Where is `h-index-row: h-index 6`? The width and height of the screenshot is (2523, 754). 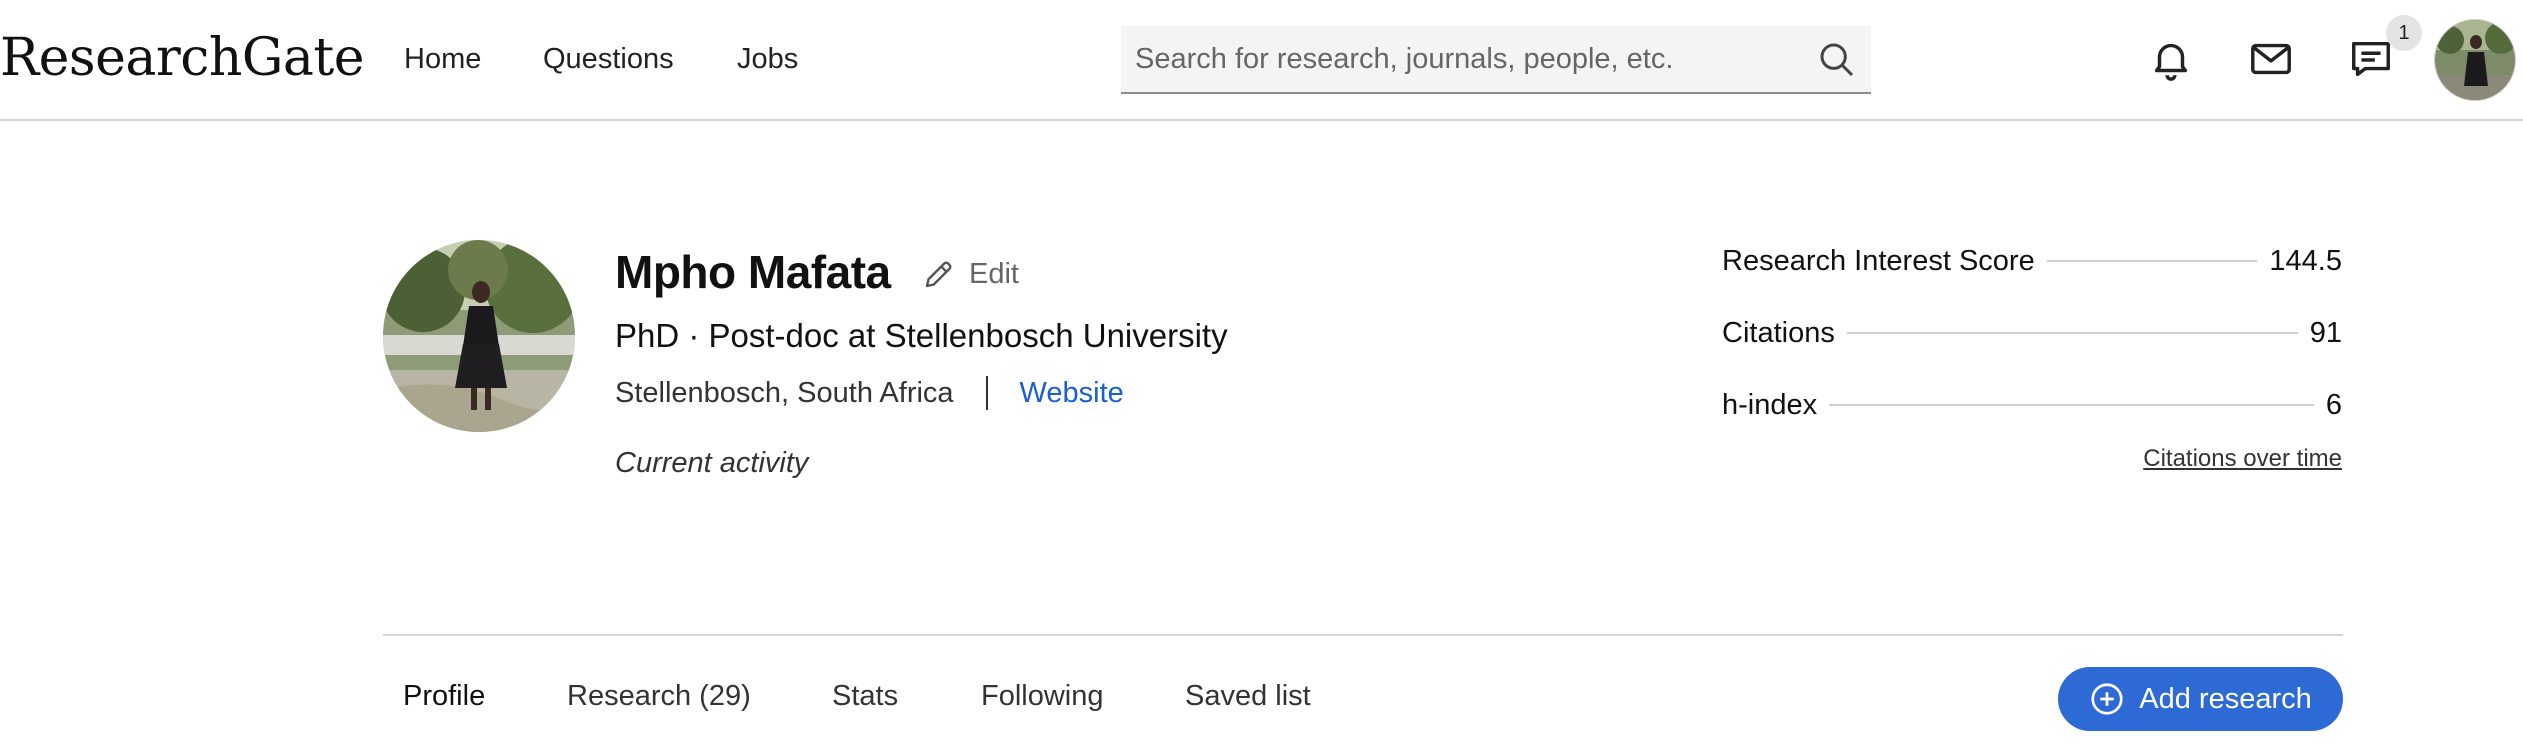 h-index-row: h-index 6 is located at coordinates (2032, 405).